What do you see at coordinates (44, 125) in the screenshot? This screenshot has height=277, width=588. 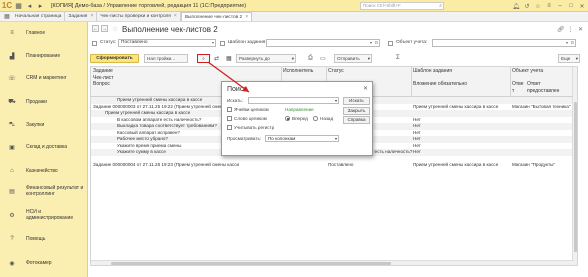 I see `sidebar-item-purchases: ⛍ Закупки` at bounding box center [44, 125].